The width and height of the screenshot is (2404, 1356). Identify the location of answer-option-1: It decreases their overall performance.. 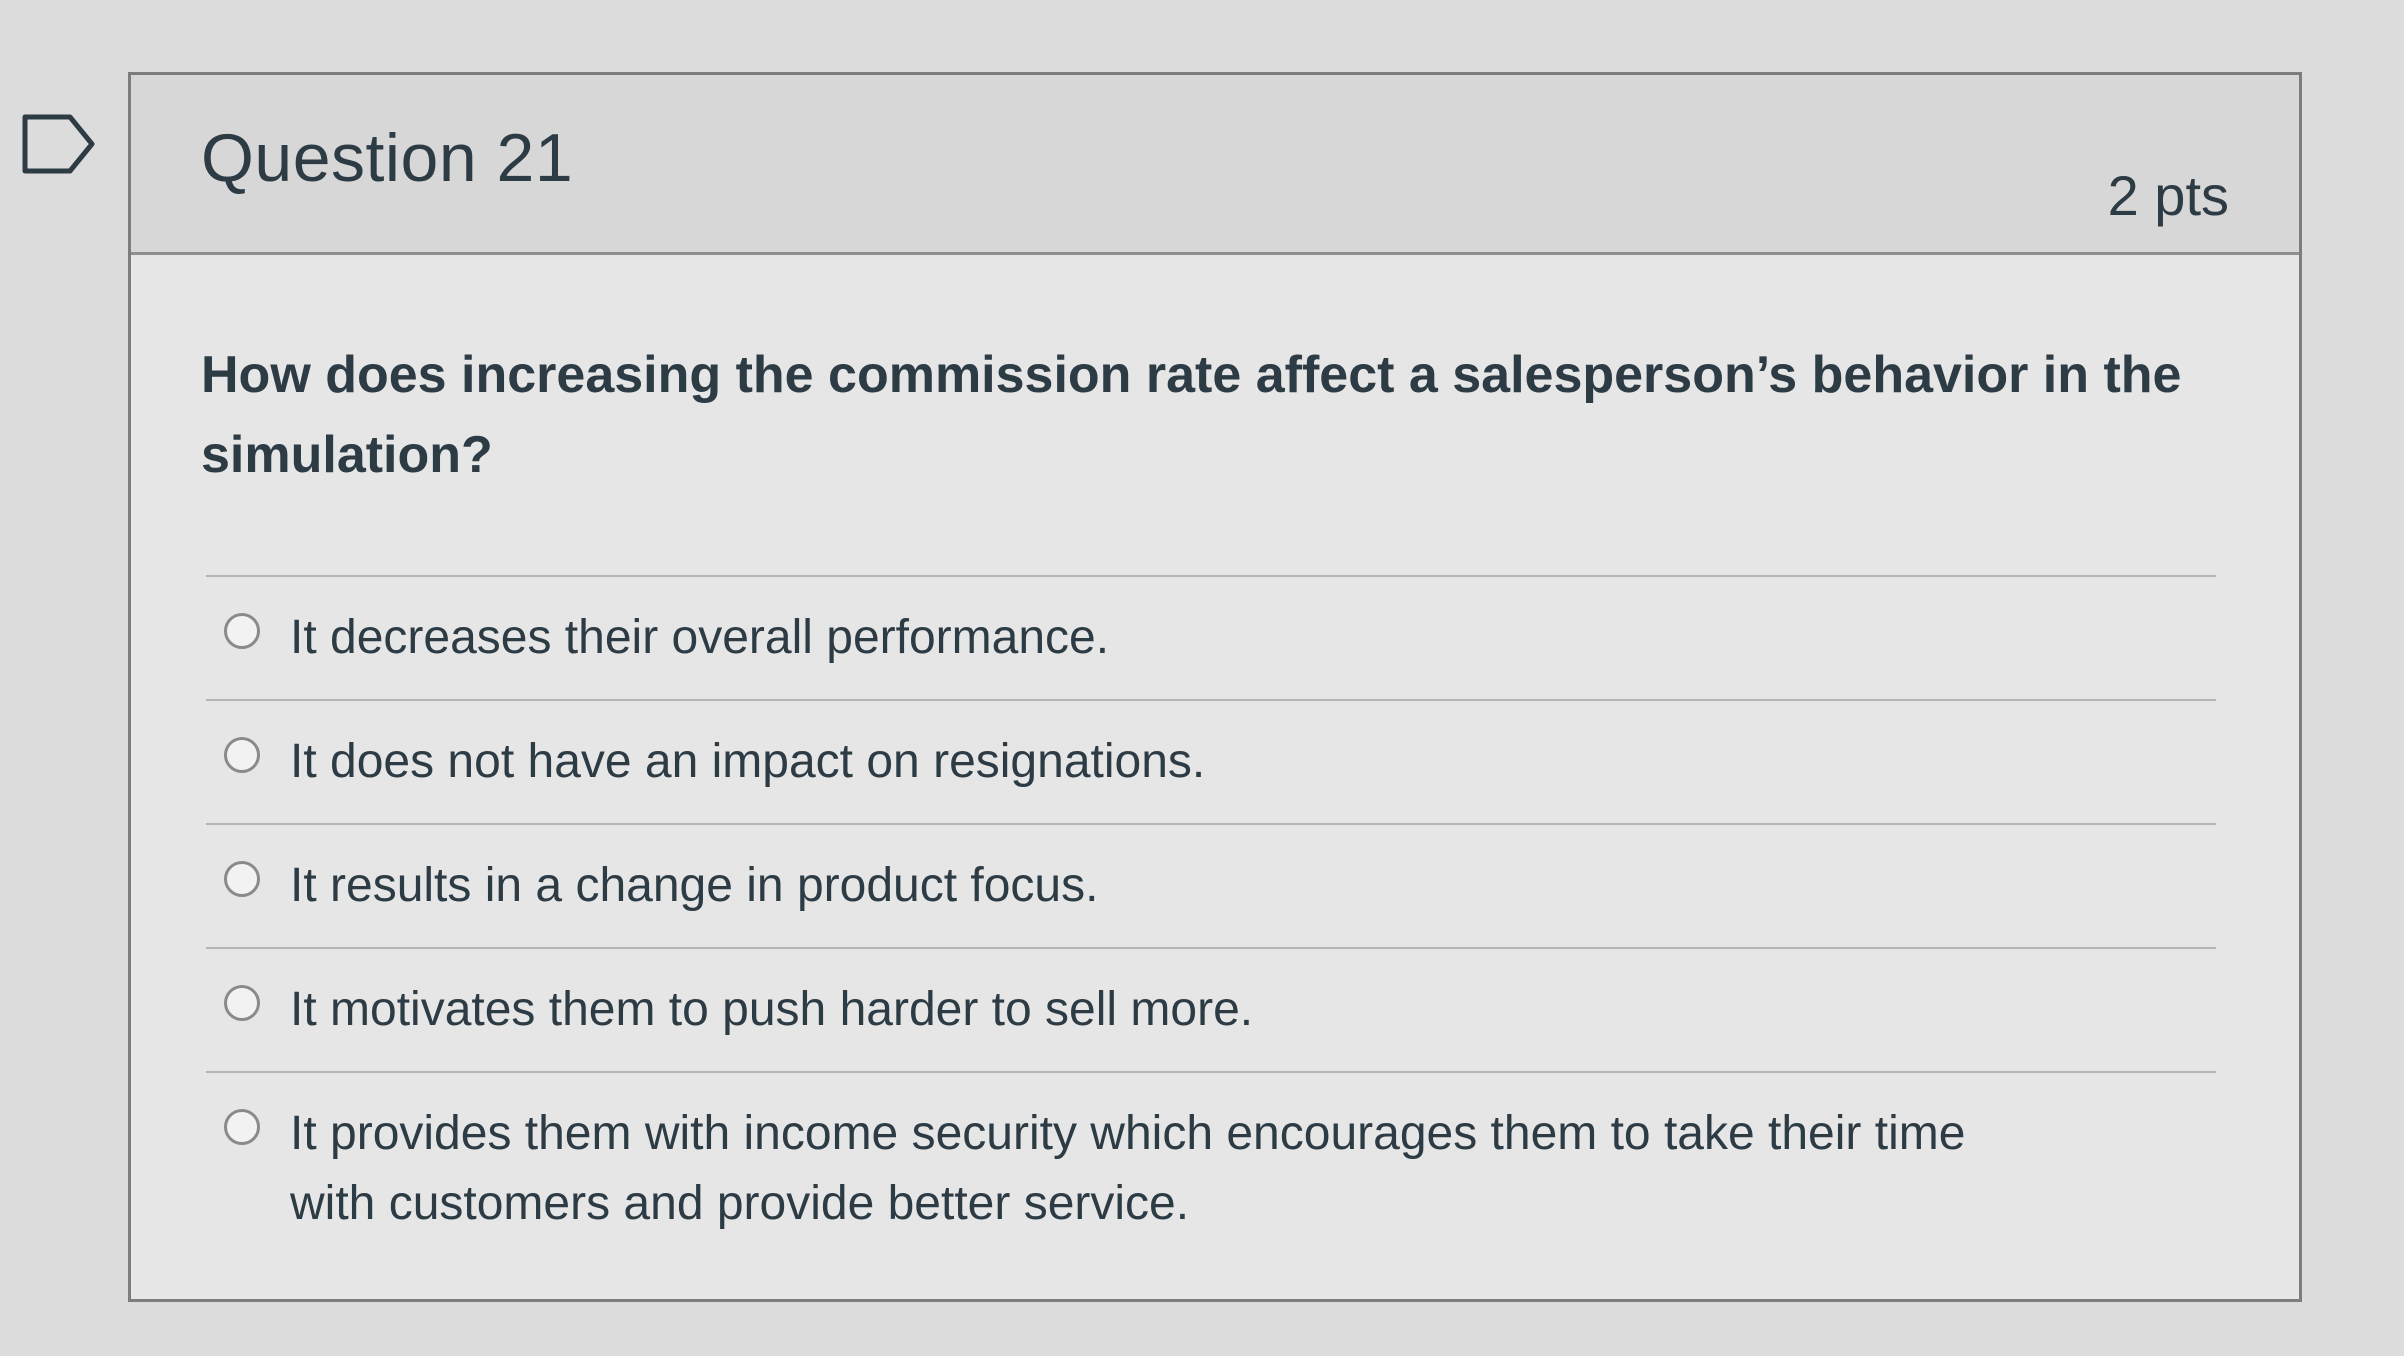
(1211, 639).